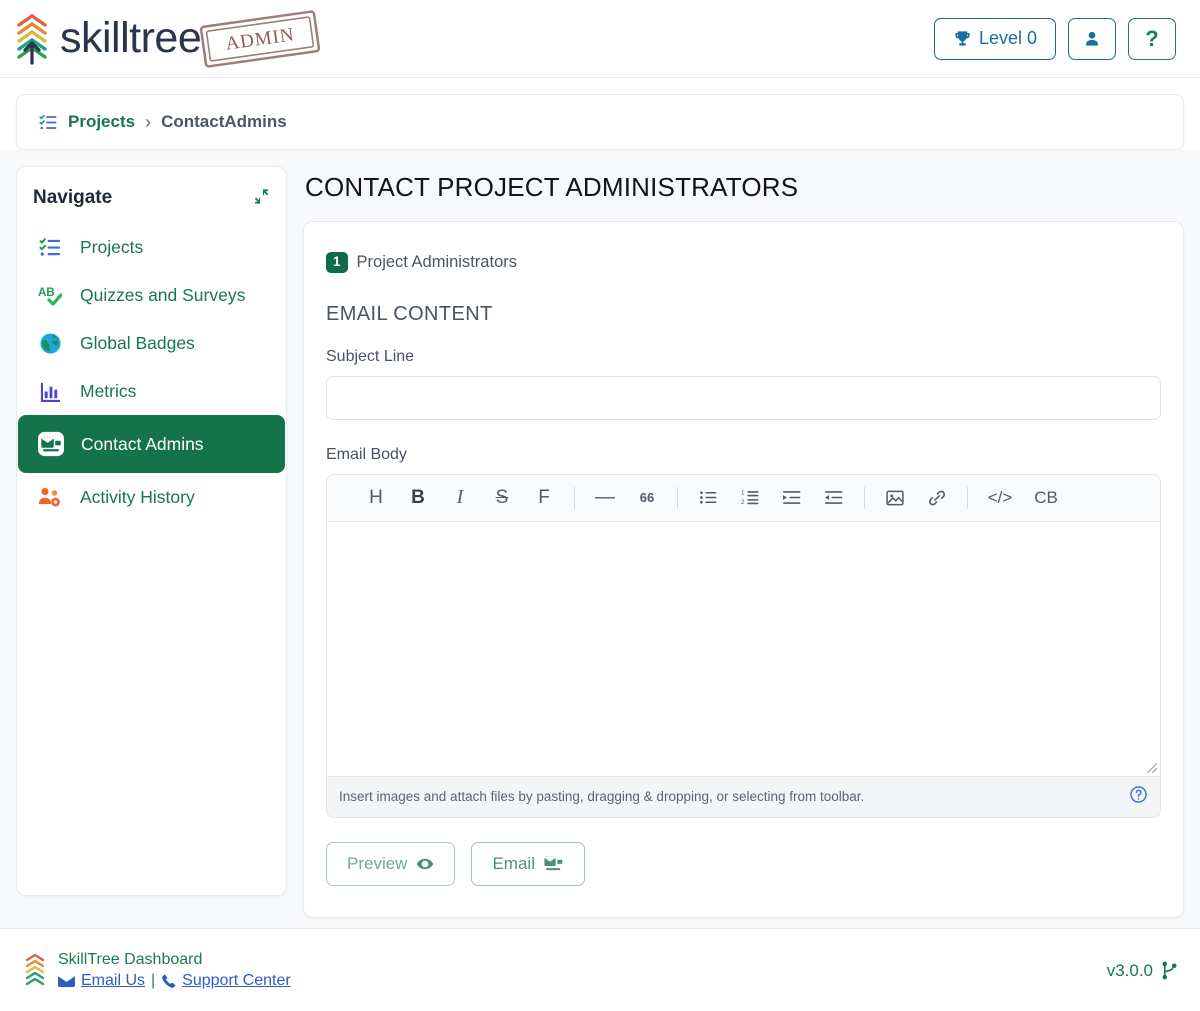  I want to click on font-icon: F, so click(544, 498).